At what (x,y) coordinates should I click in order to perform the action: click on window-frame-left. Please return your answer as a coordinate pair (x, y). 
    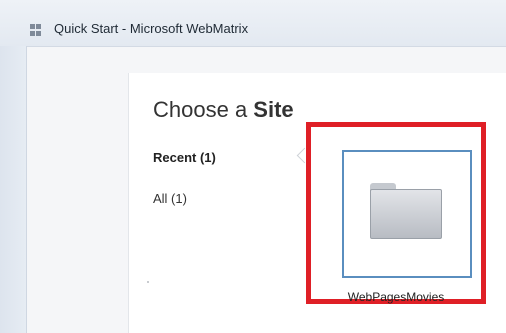
    Looking at the image, I should click on (13, 189).